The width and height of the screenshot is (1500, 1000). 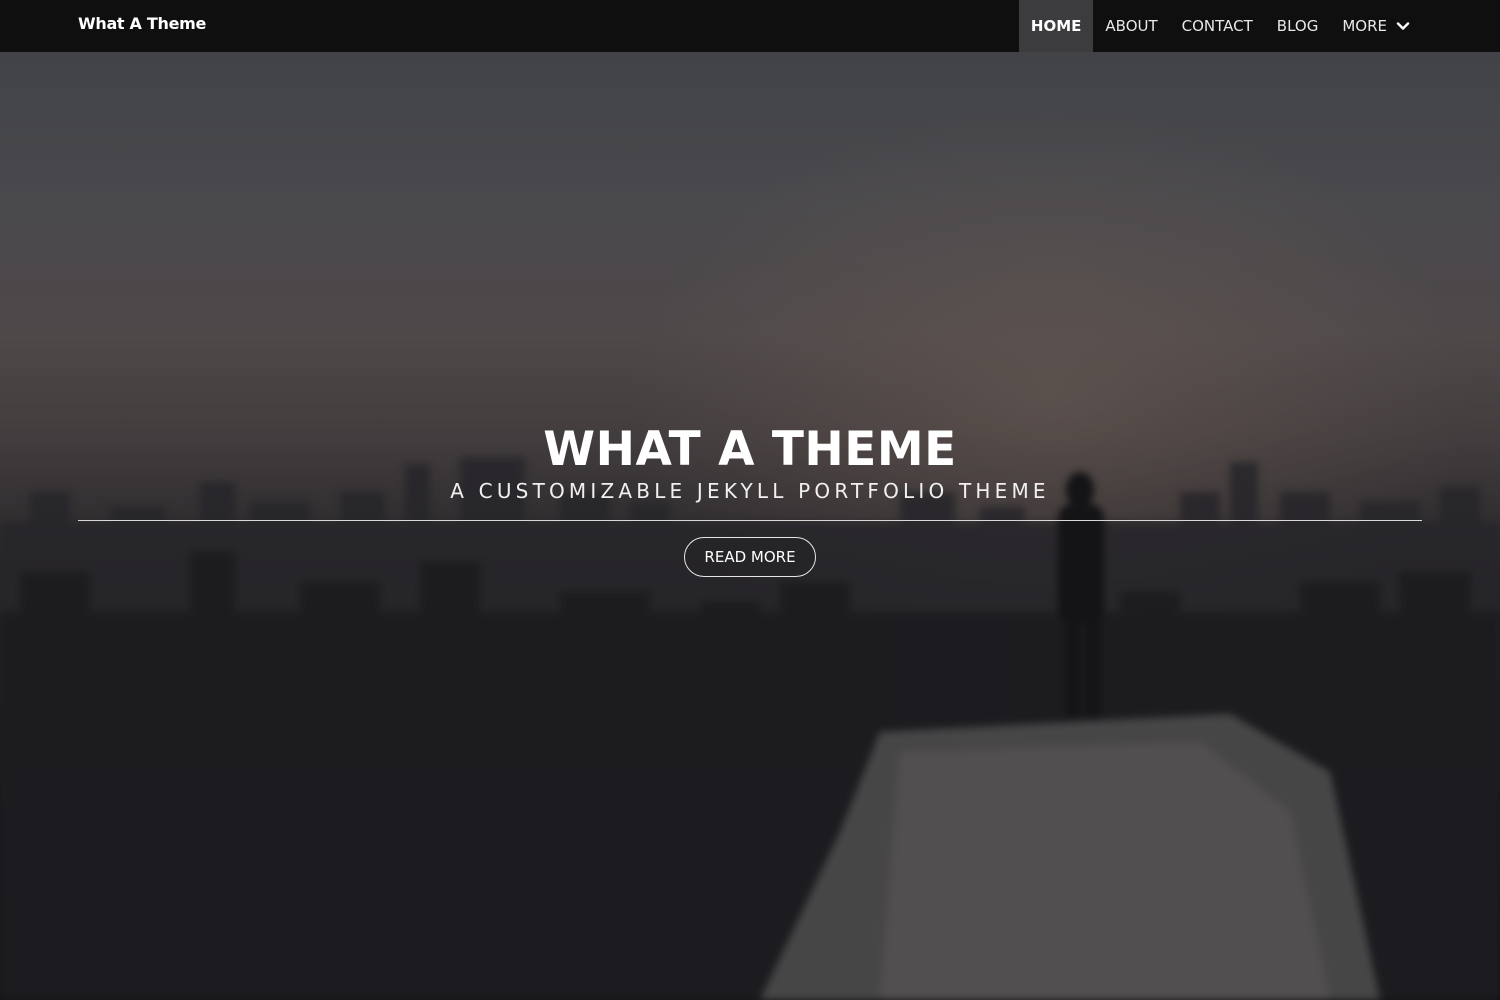 I want to click on nav-item-more: MORE, so click(x=1376, y=26).